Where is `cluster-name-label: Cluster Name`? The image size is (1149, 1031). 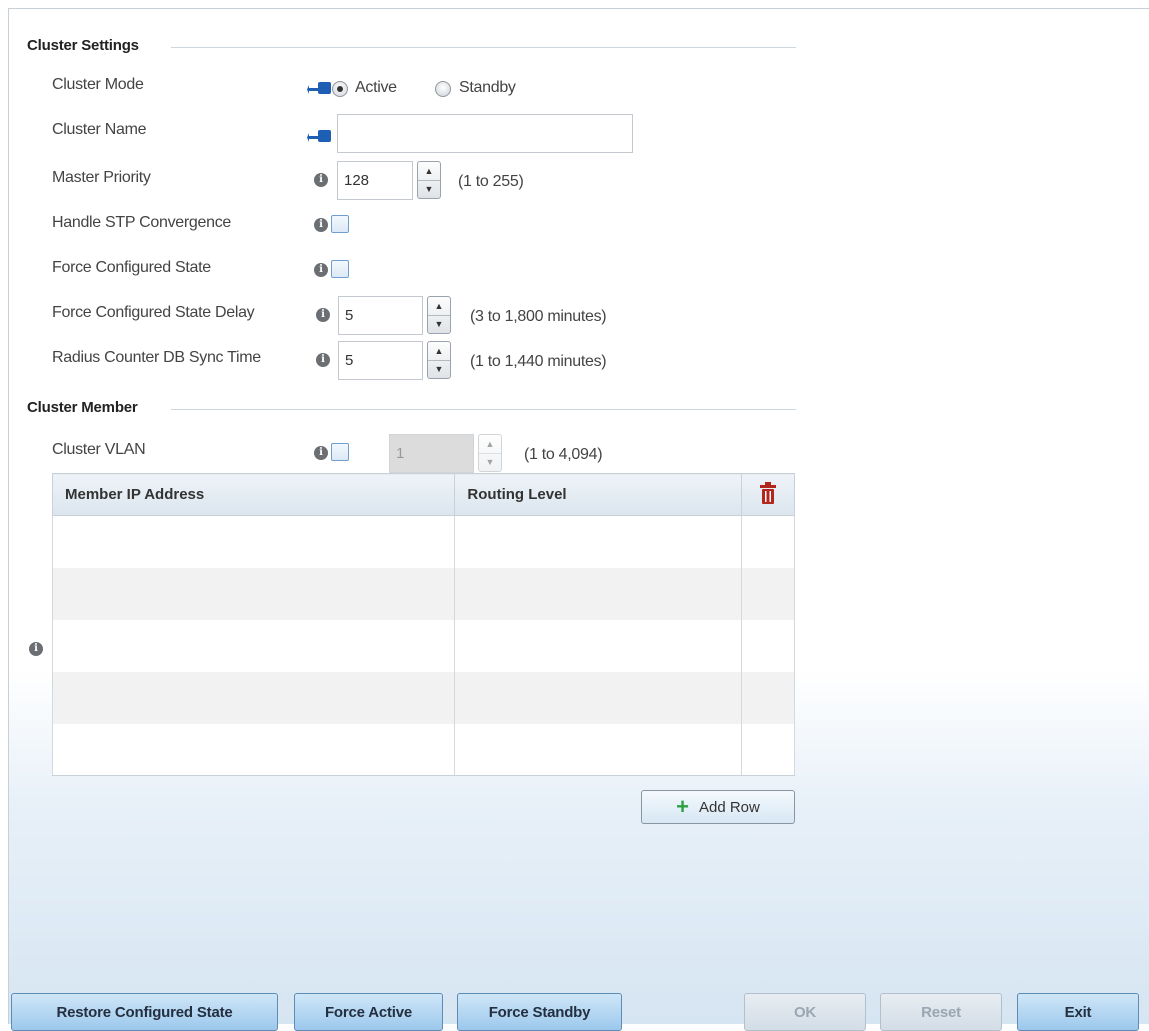 cluster-name-label: Cluster Name is located at coordinates (99, 129).